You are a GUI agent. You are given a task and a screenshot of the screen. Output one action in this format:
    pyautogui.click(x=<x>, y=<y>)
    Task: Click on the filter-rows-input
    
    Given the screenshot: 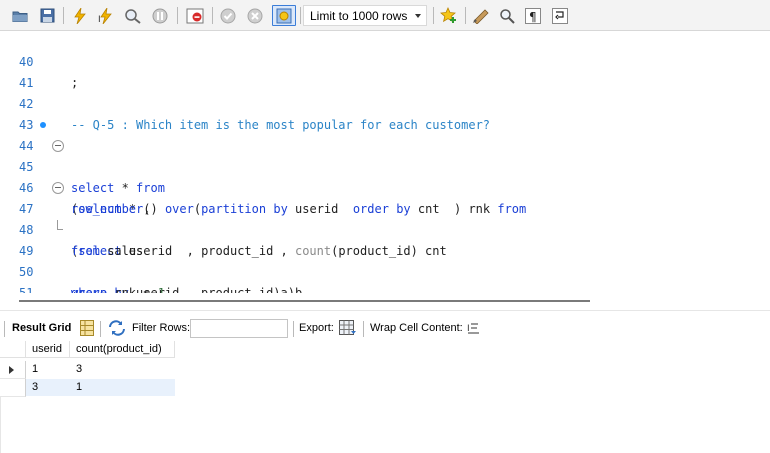 What is the action you would take?
    pyautogui.click(x=239, y=328)
    